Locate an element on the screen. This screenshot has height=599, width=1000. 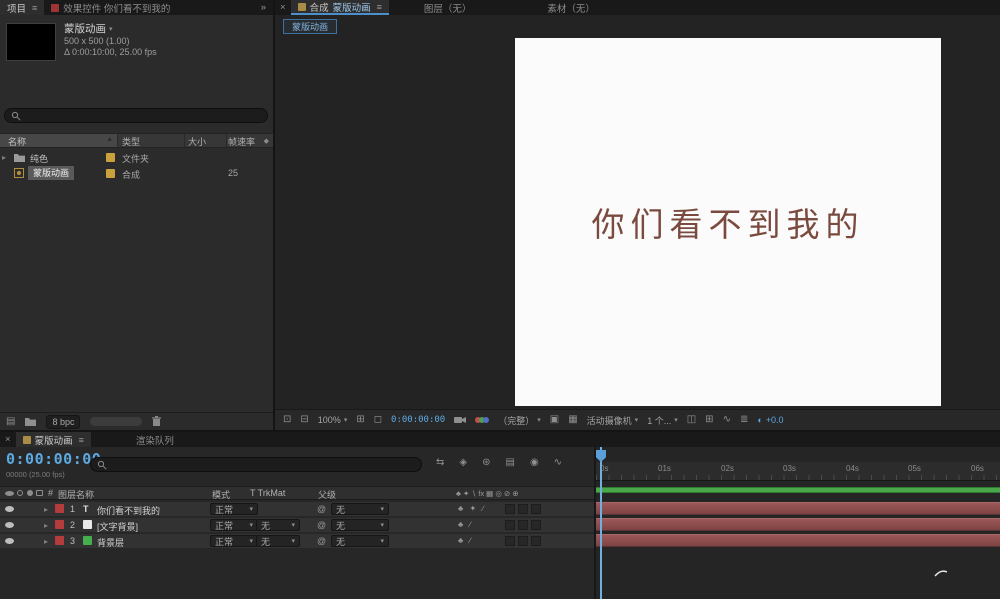
graph-editor-icon: ∿ is located at coordinates (558, 463).